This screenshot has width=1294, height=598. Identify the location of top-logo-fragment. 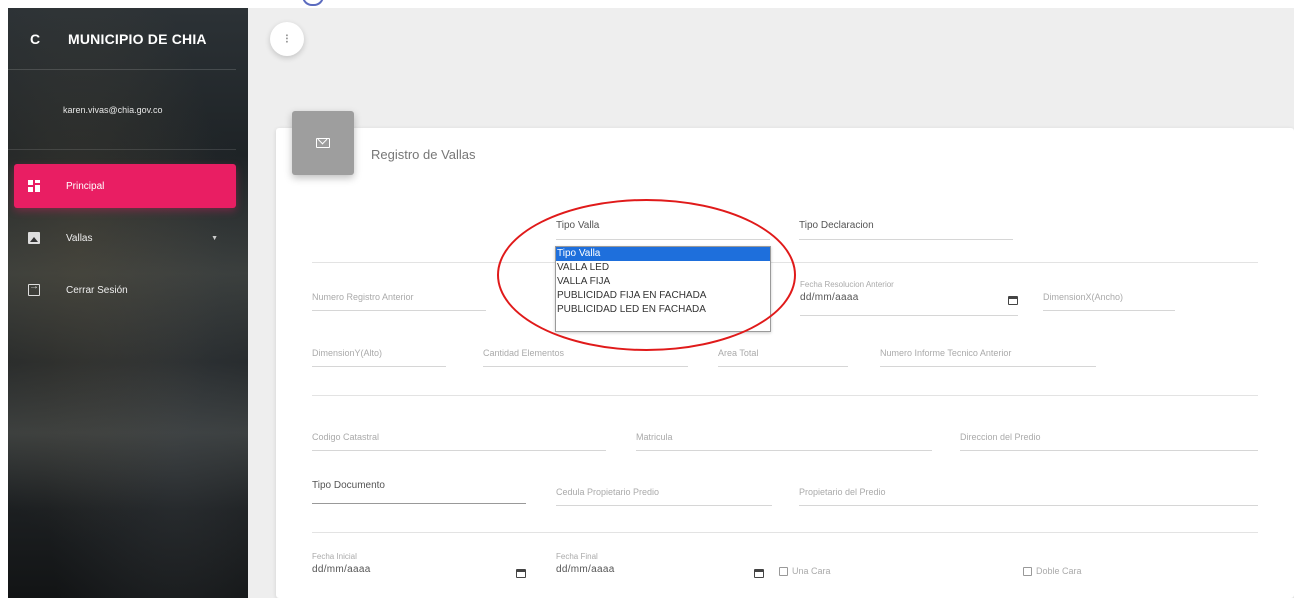
(310, 3).